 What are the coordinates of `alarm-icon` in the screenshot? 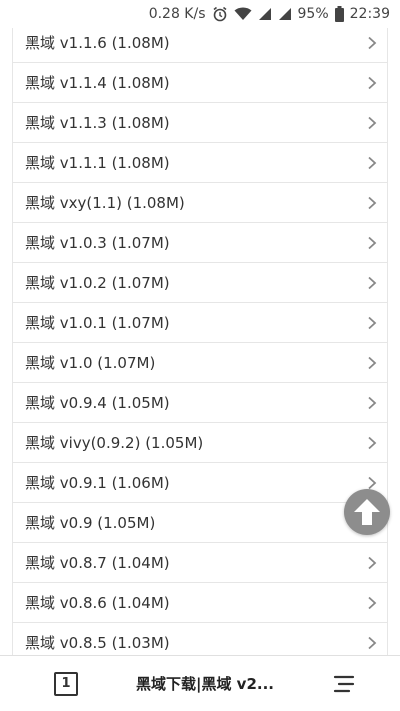 It's located at (220, 14).